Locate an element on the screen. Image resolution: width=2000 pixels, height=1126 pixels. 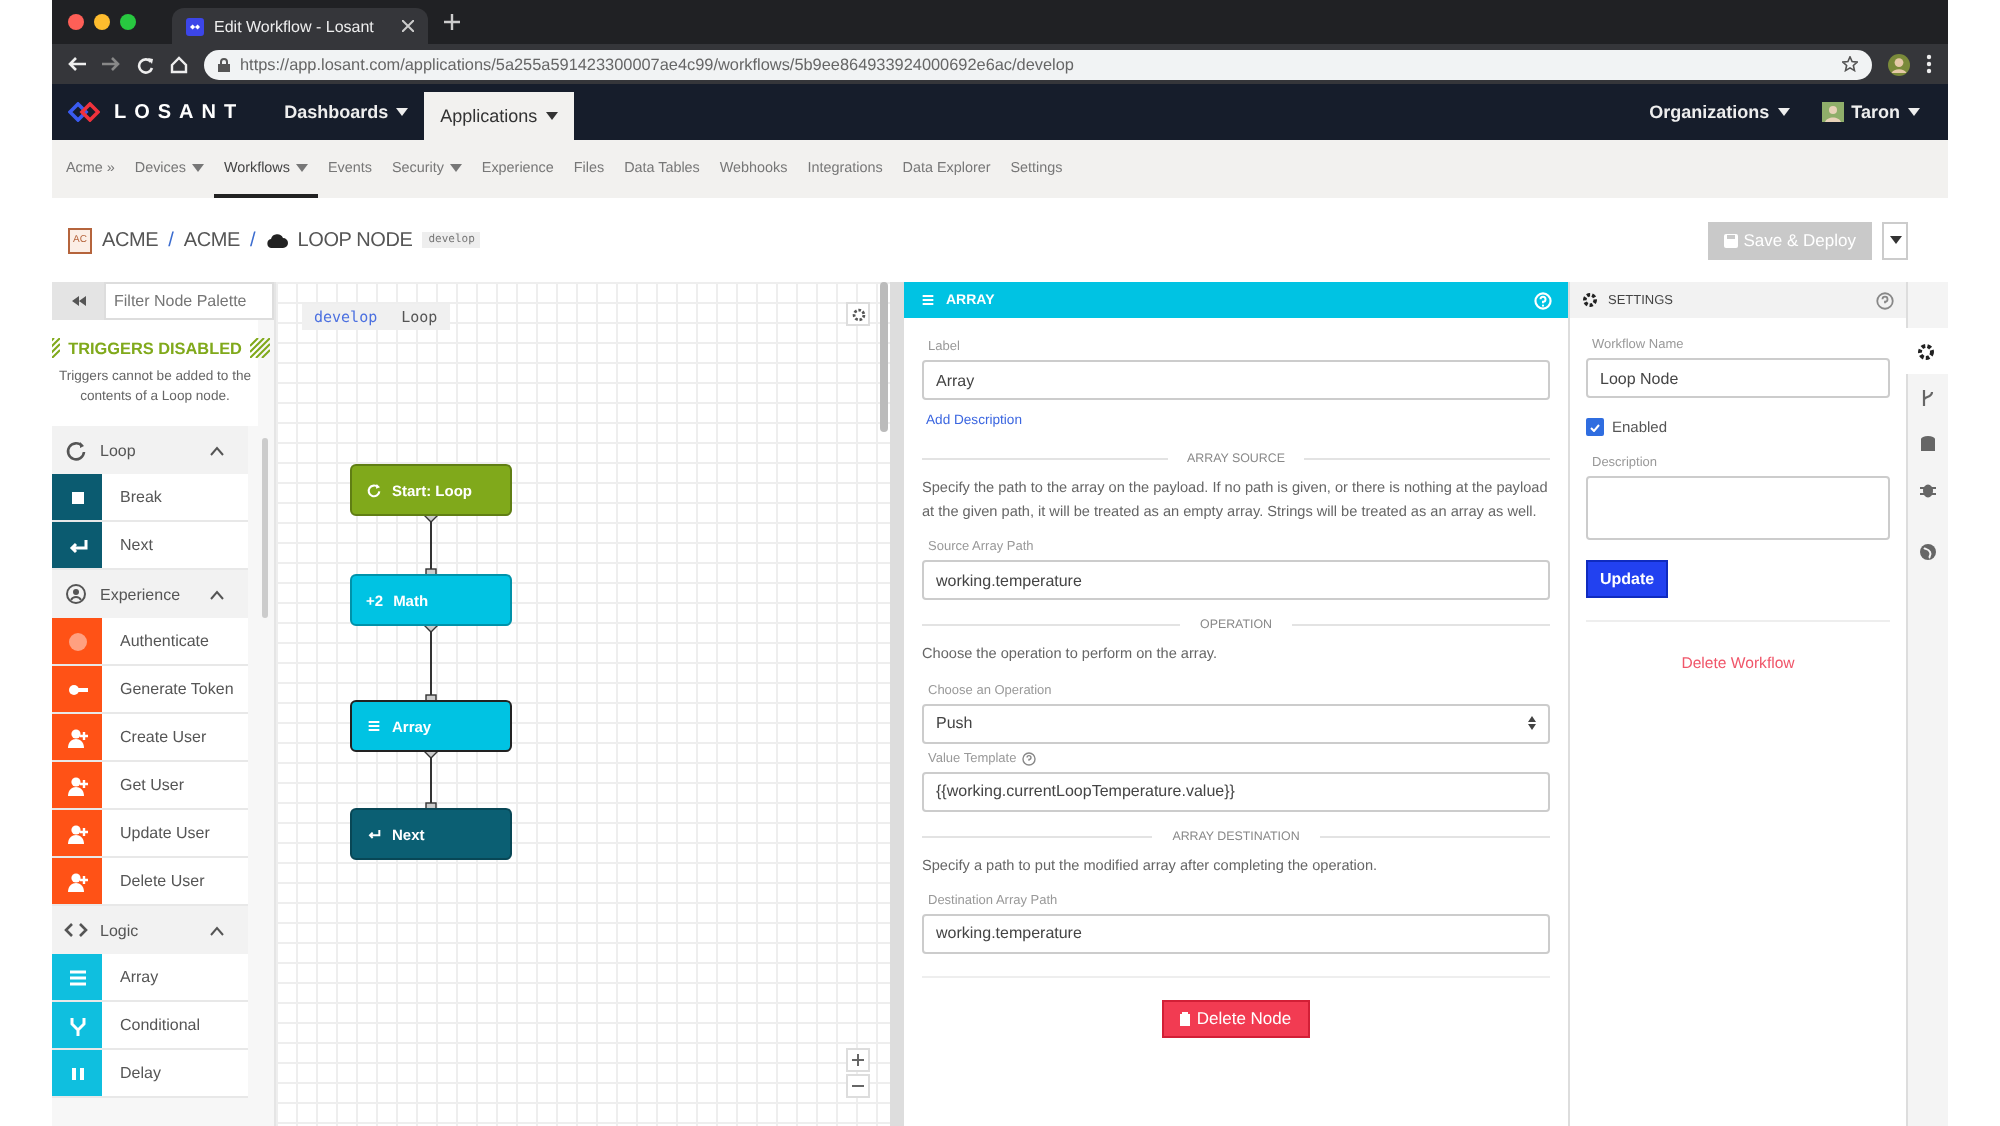
user-circle-icon is located at coordinates (76, 594).